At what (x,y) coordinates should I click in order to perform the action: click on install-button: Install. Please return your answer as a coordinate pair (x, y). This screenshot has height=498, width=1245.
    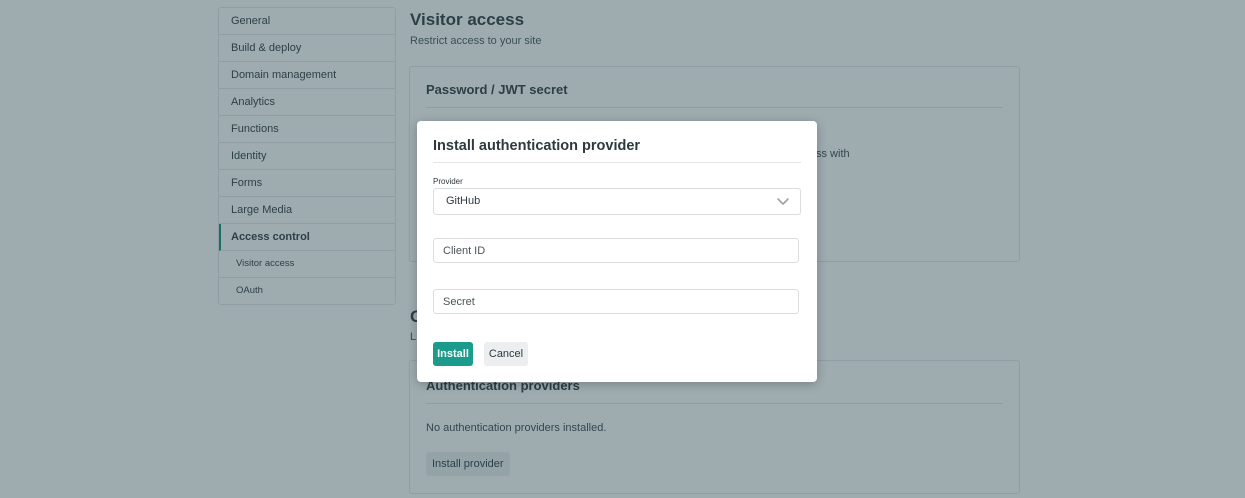
    Looking at the image, I should click on (453, 354).